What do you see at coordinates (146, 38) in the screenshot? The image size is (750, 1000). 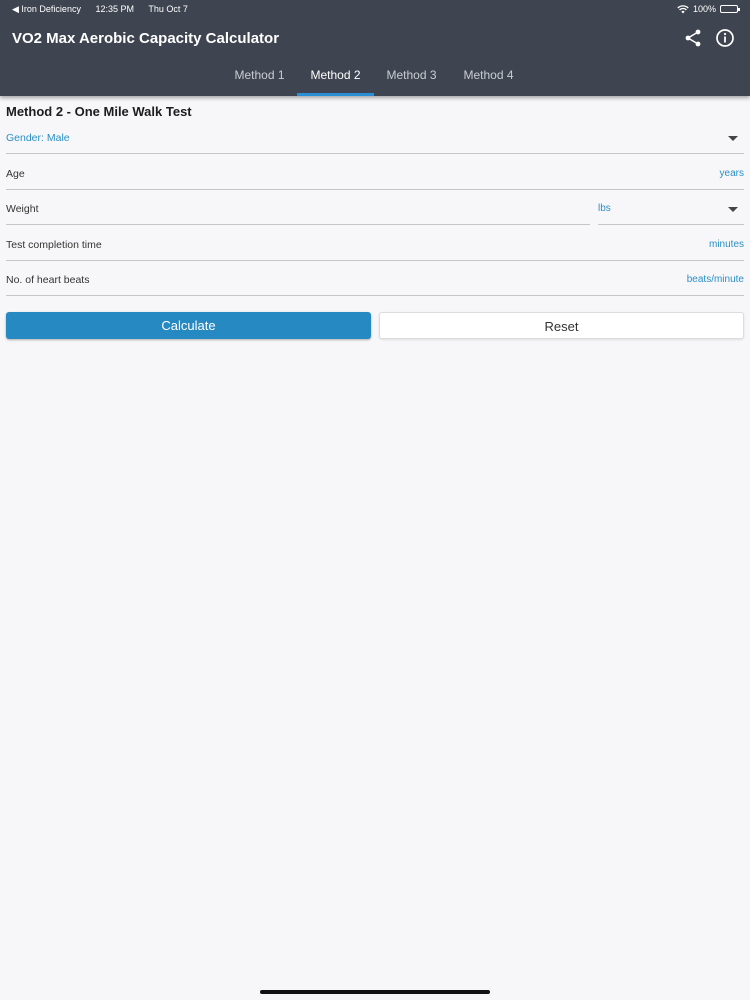 I see `page-title: VO2 Max Aerobic Capacity Calculator` at bounding box center [146, 38].